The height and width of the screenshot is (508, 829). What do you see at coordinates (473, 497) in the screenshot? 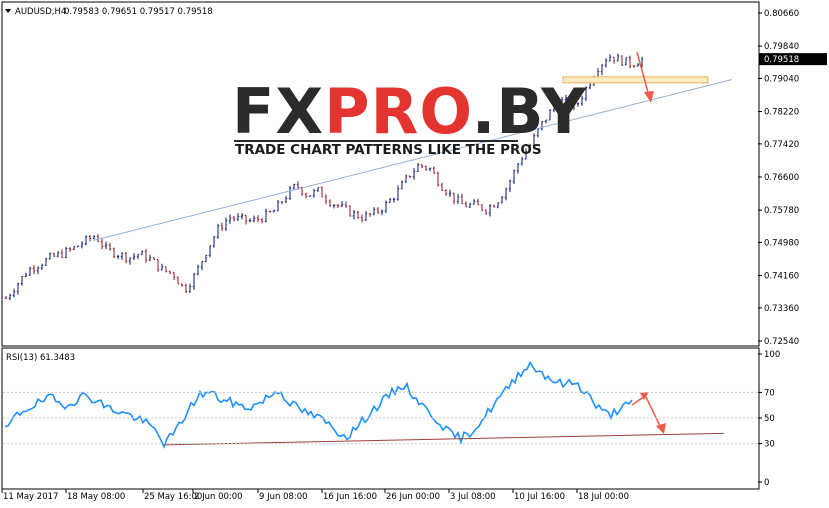
I see `time-tick-label: 3 Jul 08:00` at bounding box center [473, 497].